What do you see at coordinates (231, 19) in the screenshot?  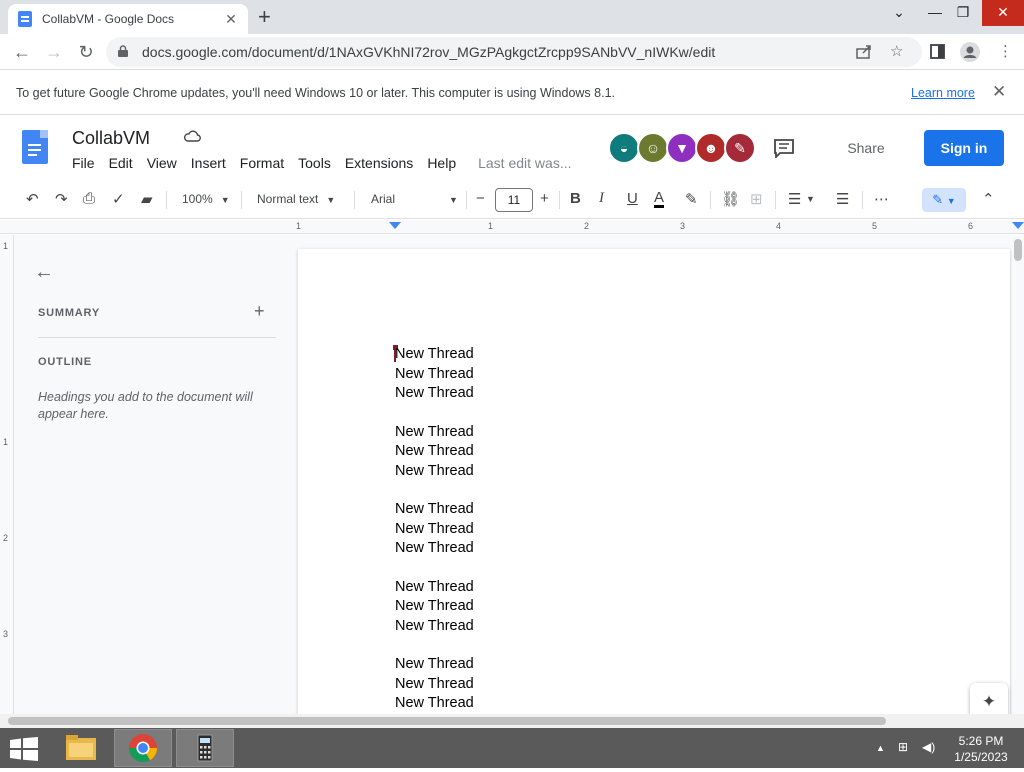 I see `tab-close-icon: ✕` at bounding box center [231, 19].